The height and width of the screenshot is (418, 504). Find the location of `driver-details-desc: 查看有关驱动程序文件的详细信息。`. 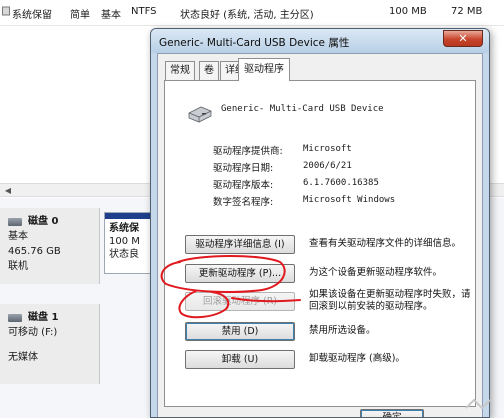

driver-details-desc: 查看有关驱动程序文件的详细信息。 is located at coordinates (385, 243).